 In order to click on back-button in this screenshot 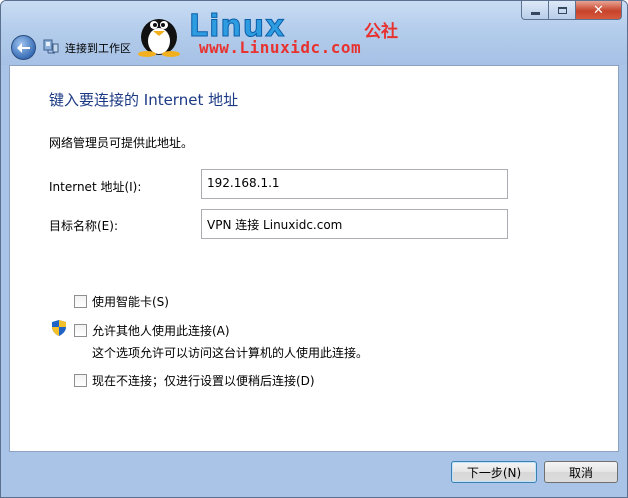, I will do `click(23, 47)`.